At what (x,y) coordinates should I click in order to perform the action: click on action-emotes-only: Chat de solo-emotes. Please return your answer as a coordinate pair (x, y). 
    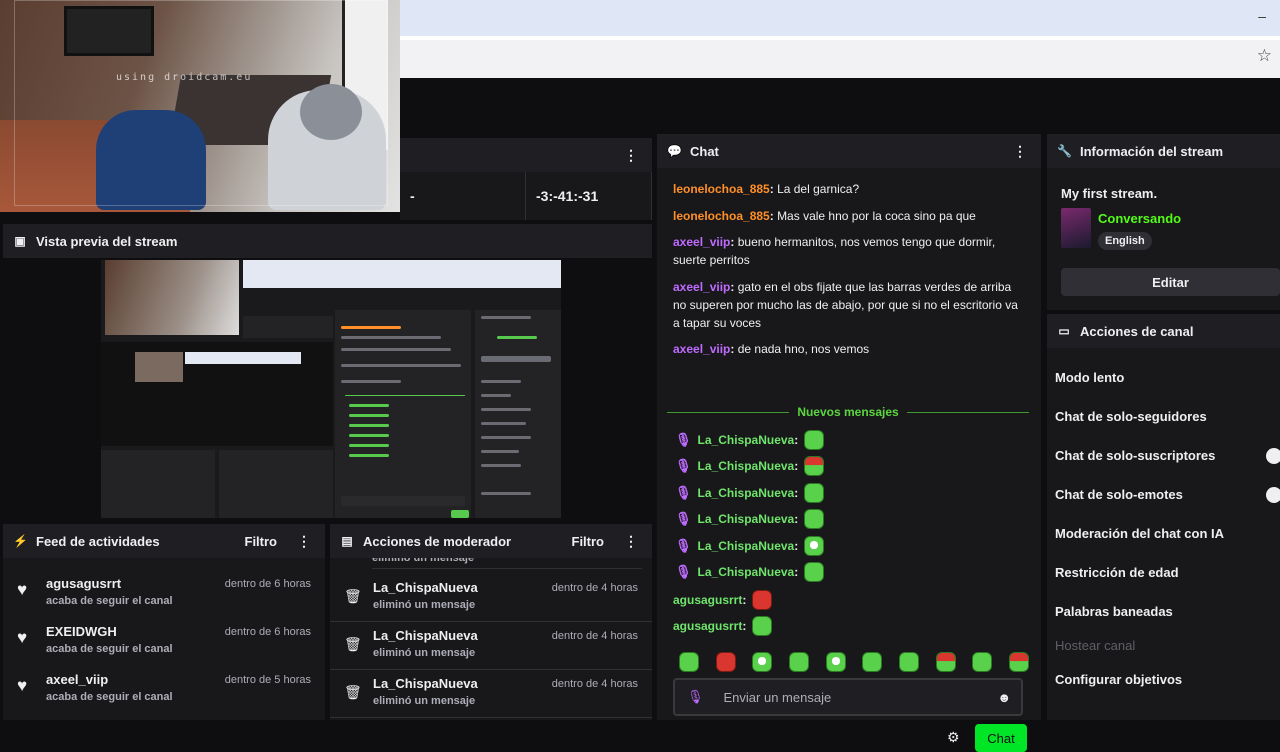
    Looking at the image, I should click on (1167, 494).